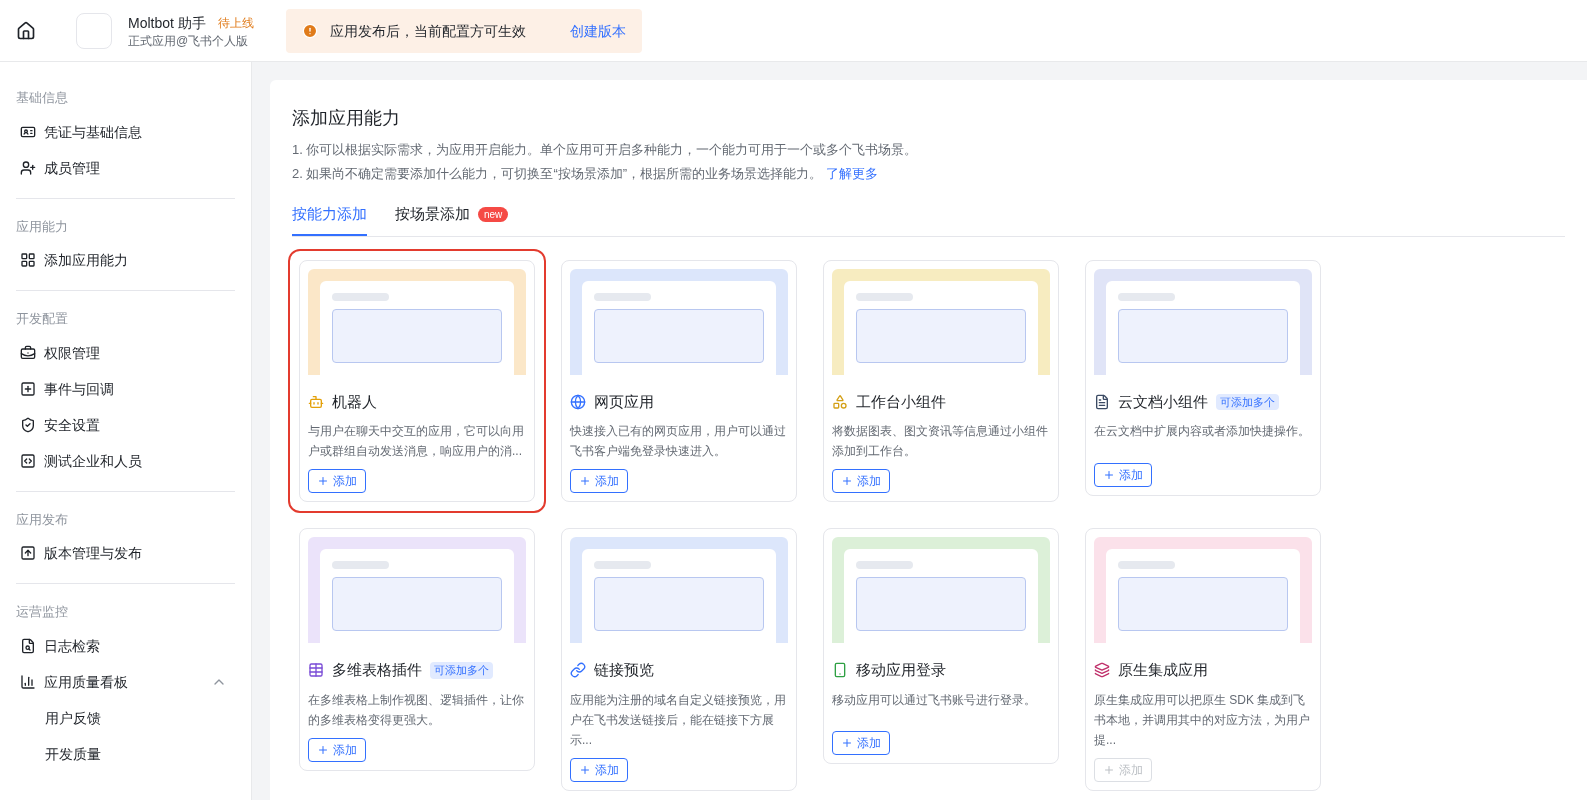 The width and height of the screenshot is (1587, 800). I want to click on note-text: 1. 你可以根据实际需求，为应用开启能力。单个应用可开启多种能力，一个能力可用于一个或多个飞书场景。, so click(605, 150).